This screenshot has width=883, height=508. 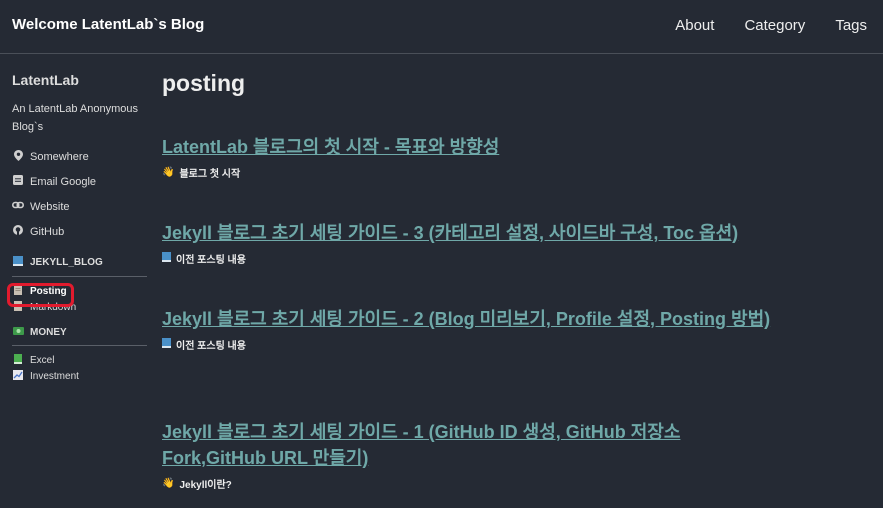 I want to click on post-item: LatentLab 블로그의 첫 시작 - 목표와 방향성 👋 블로그 첫 시작, so click(x=472, y=157).